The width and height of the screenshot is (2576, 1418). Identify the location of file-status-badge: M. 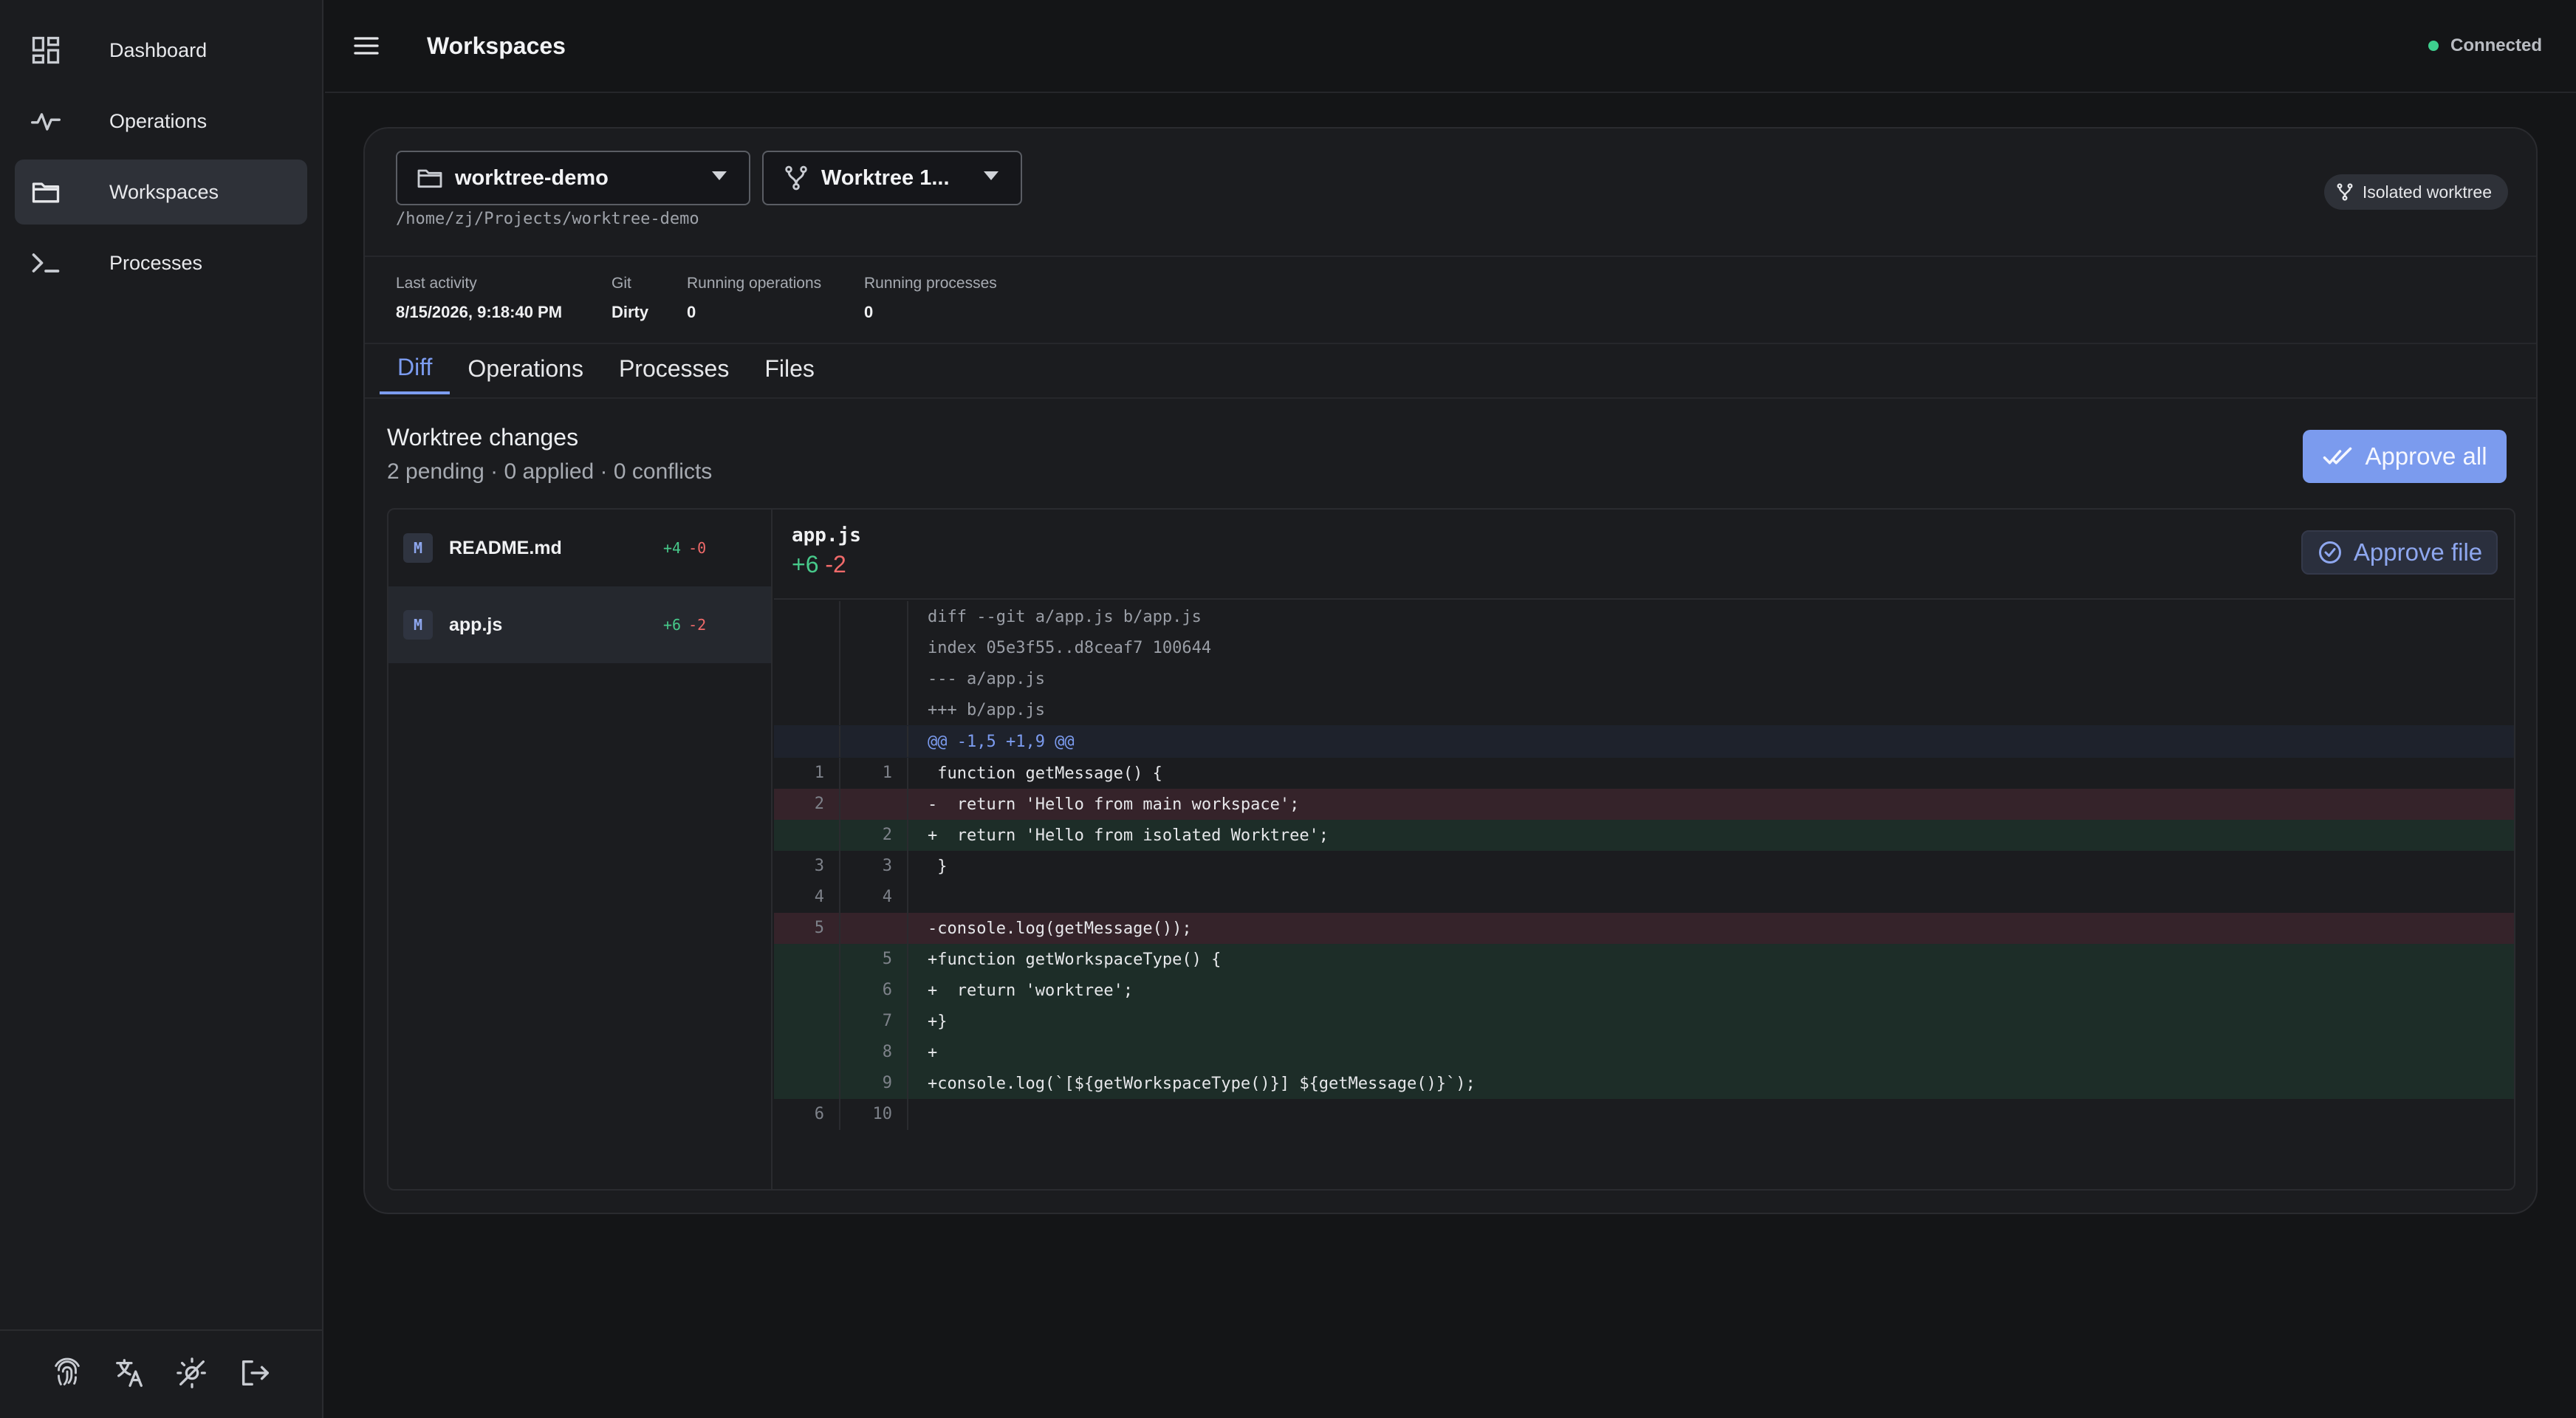
(418, 625).